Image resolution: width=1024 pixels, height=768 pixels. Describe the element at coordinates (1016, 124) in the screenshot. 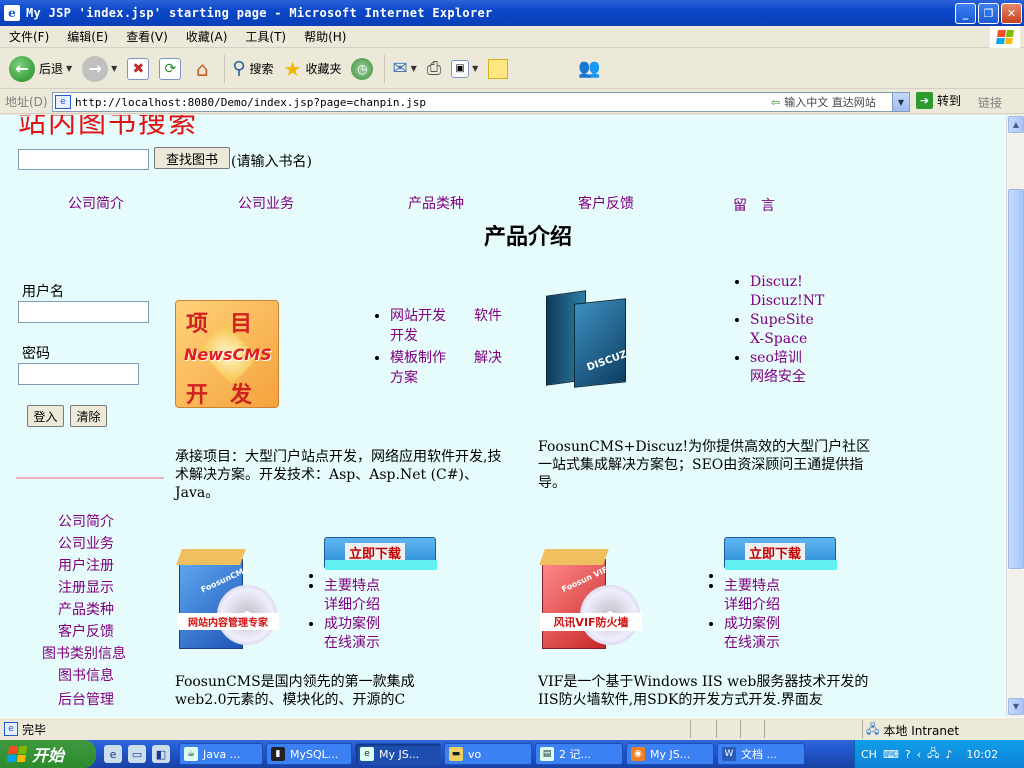

I see `scroll-up-icon: ▲` at that location.